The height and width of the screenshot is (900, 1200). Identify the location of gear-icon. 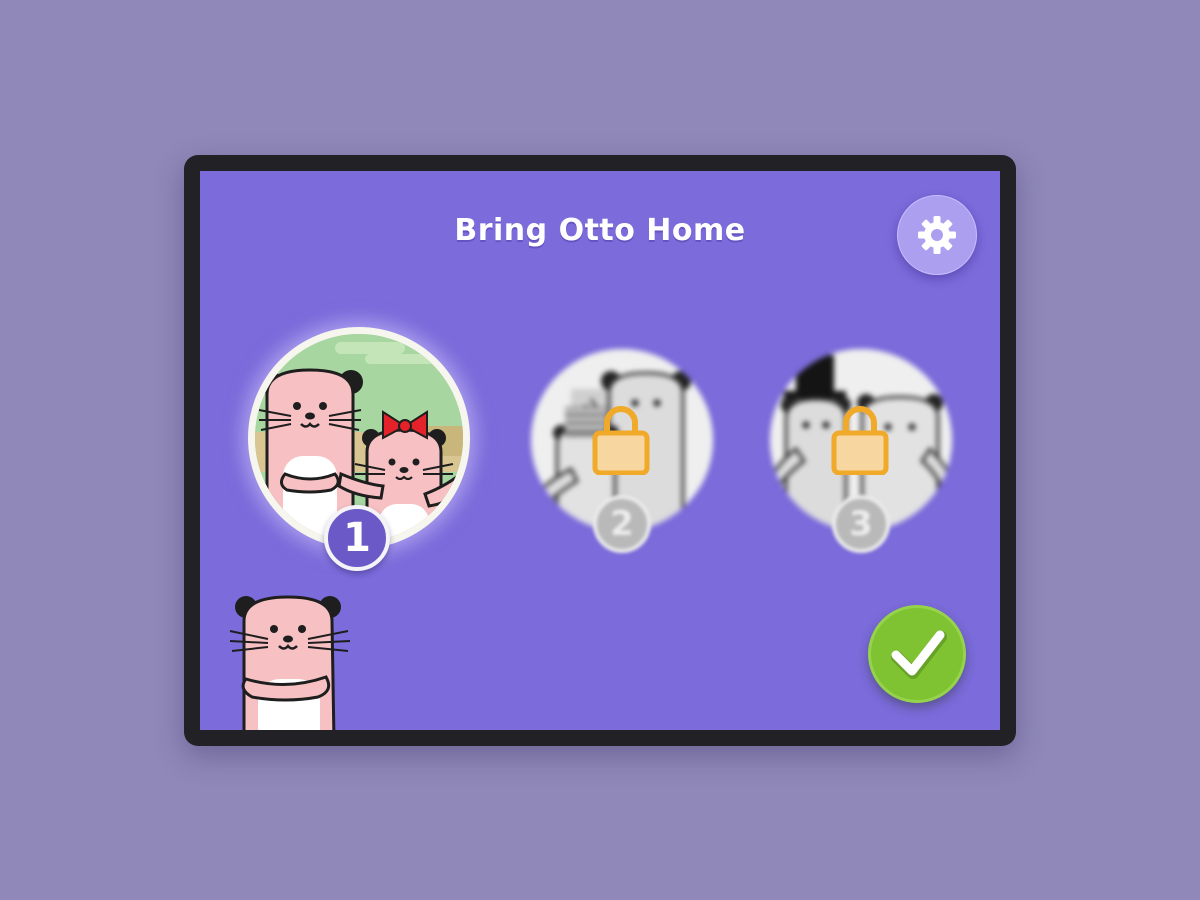
(937, 235).